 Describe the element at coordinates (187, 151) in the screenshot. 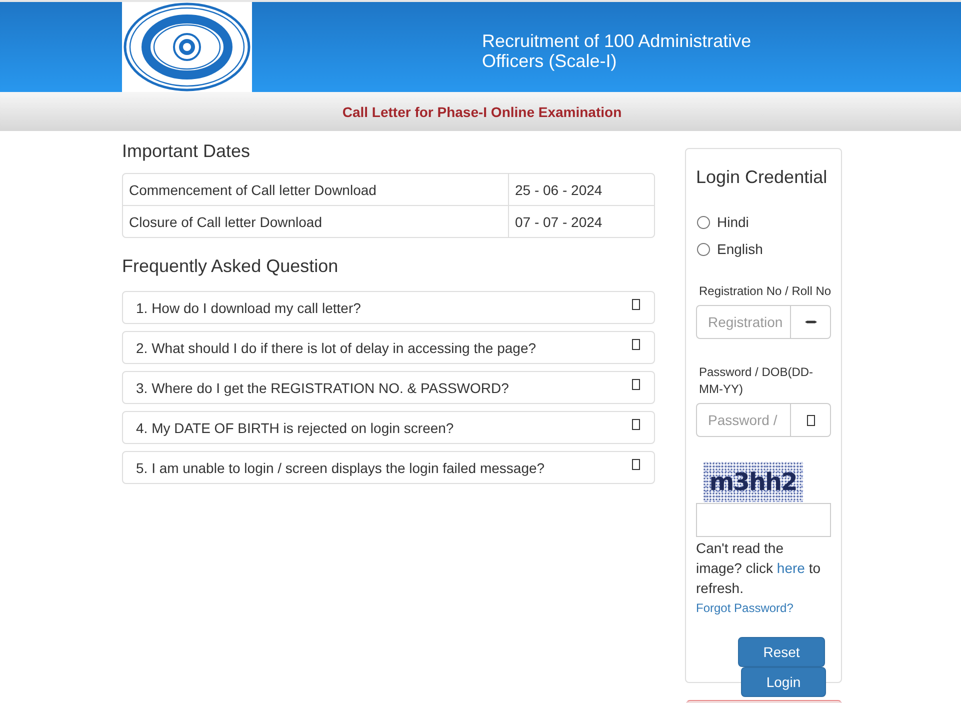

I see `section-heading: Important Dates` at that location.